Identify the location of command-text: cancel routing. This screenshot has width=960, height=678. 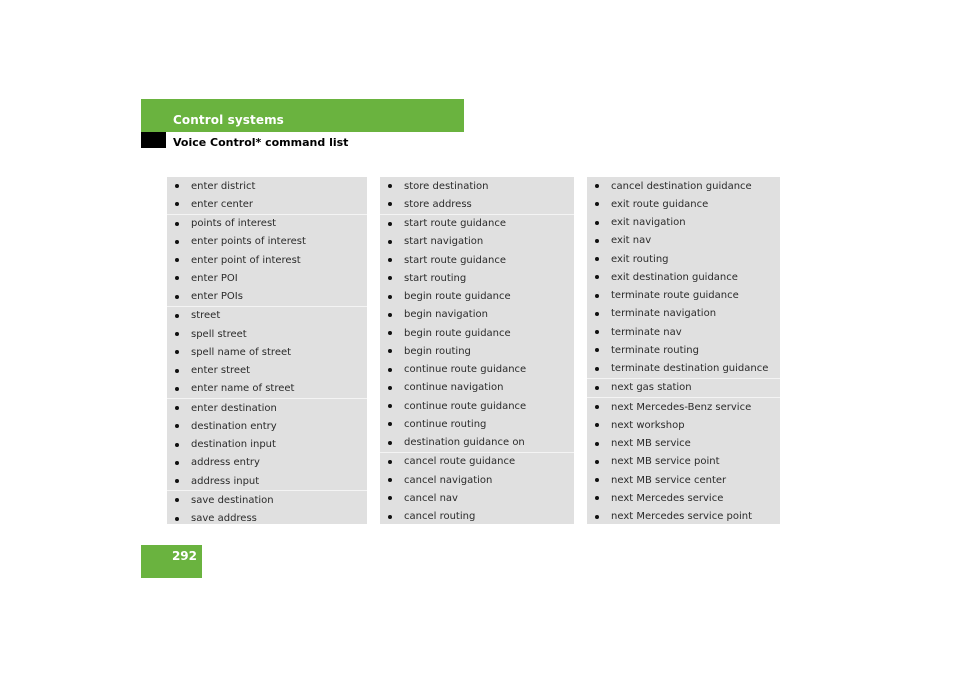
(440, 517).